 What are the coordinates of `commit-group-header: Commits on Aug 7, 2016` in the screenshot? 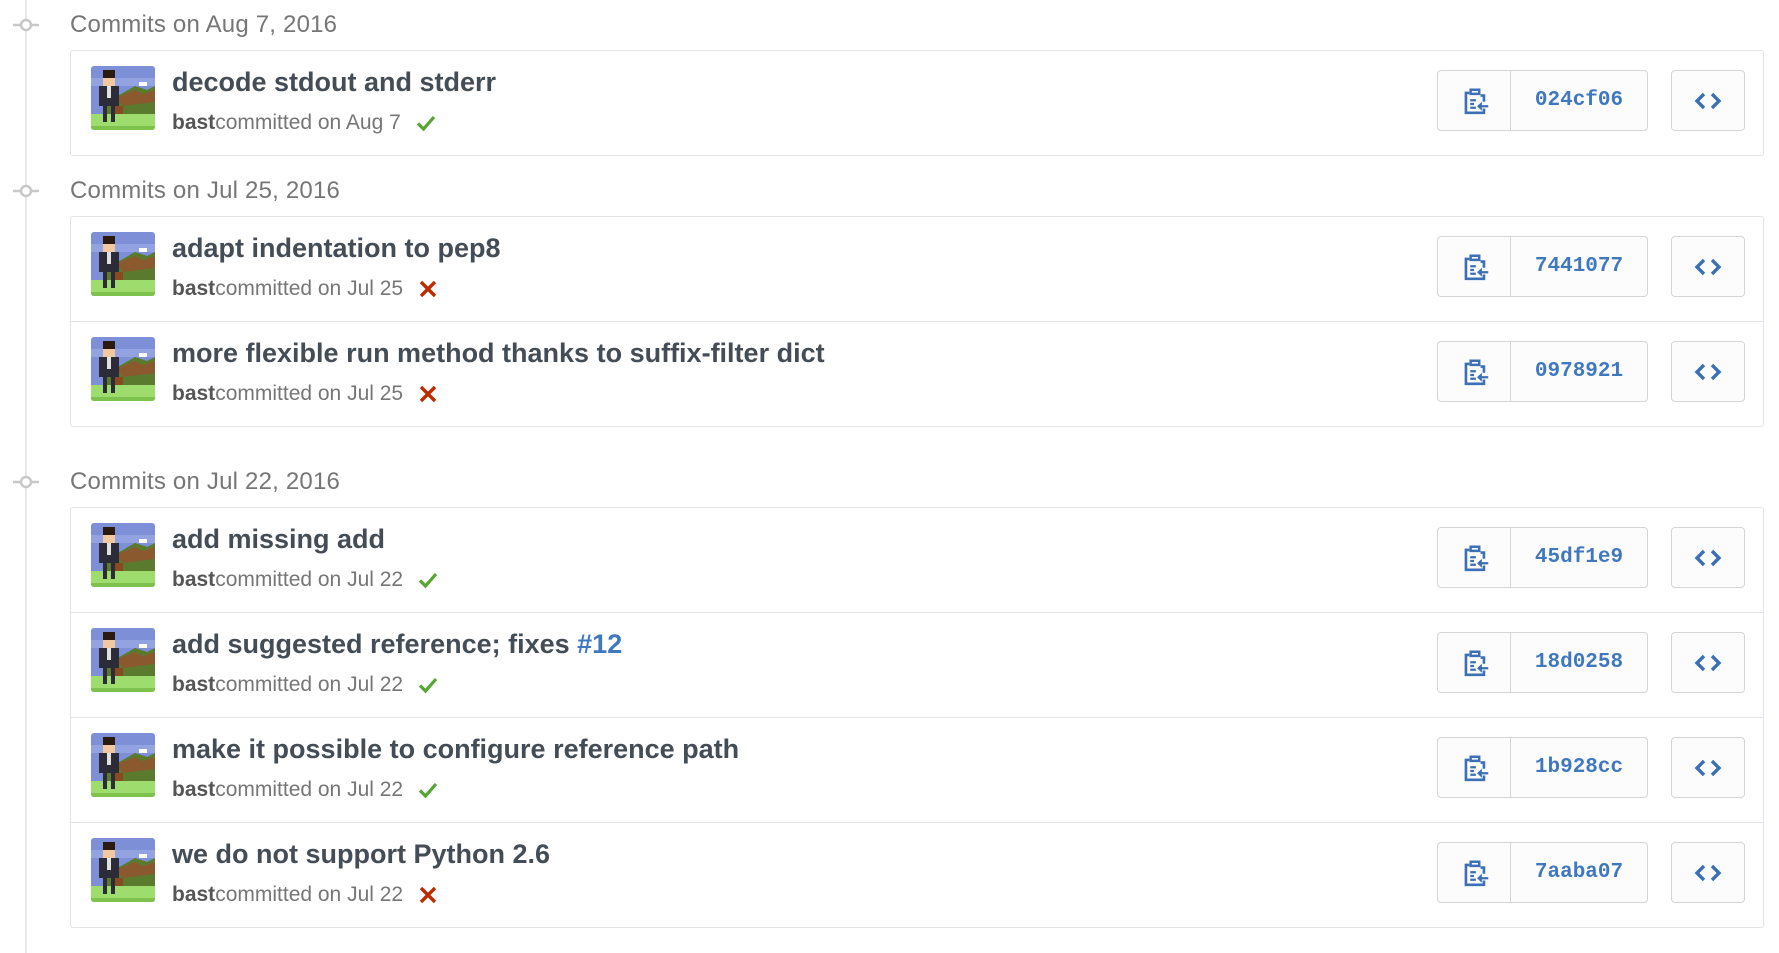 It's located at (889, 25).